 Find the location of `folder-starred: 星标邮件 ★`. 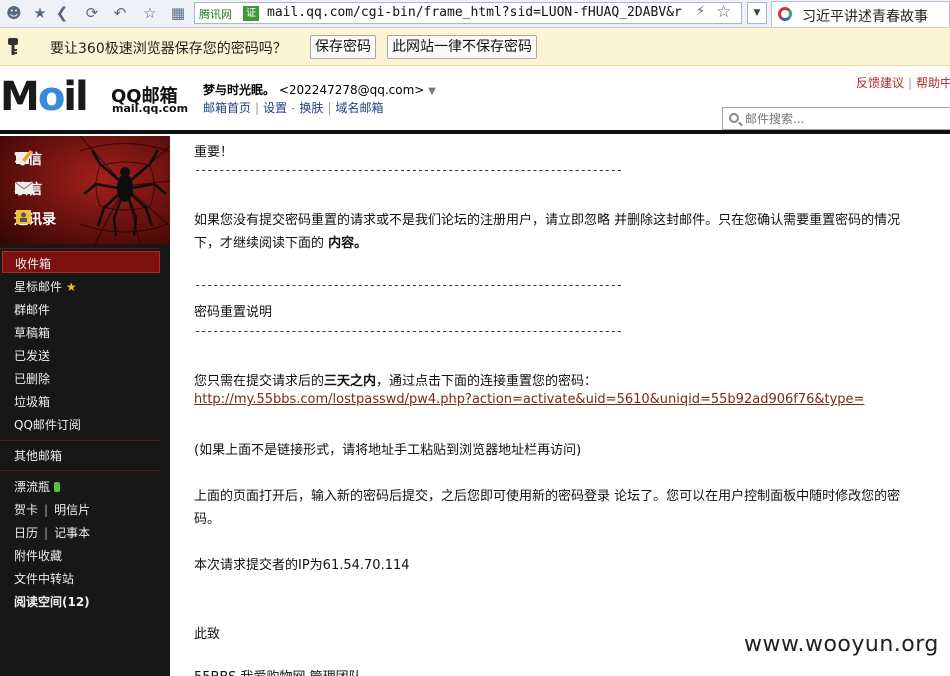

folder-starred: 星标邮件 ★ is located at coordinates (45, 286).